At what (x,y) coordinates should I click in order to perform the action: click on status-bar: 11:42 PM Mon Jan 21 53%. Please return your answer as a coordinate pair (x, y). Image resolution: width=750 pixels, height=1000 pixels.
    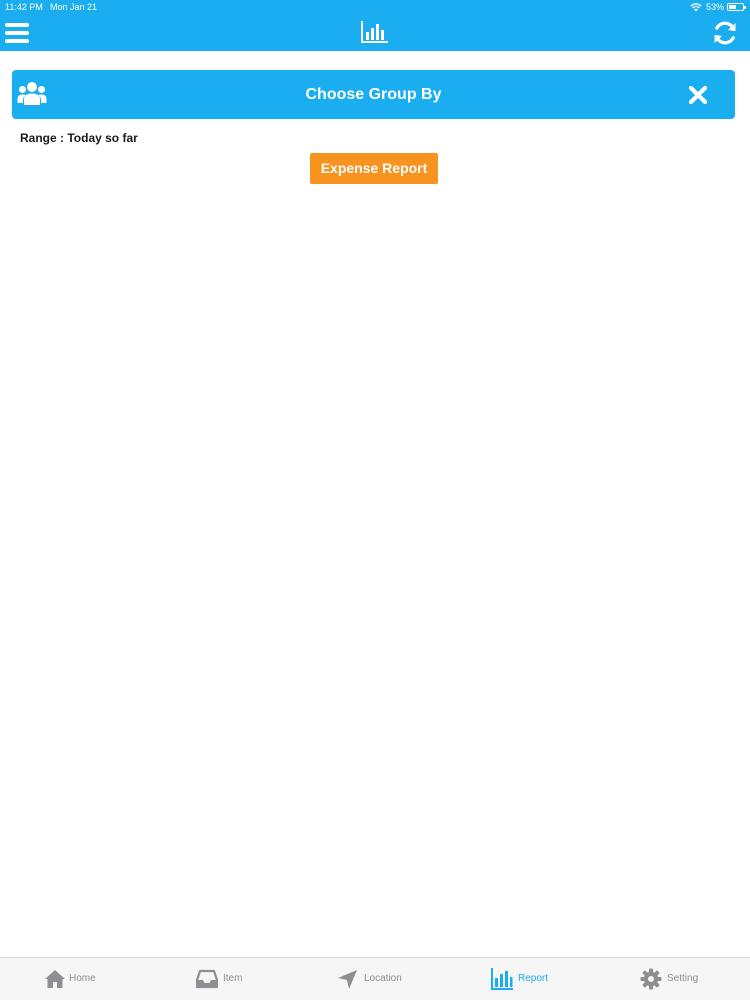
    Looking at the image, I should click on (375, 7).